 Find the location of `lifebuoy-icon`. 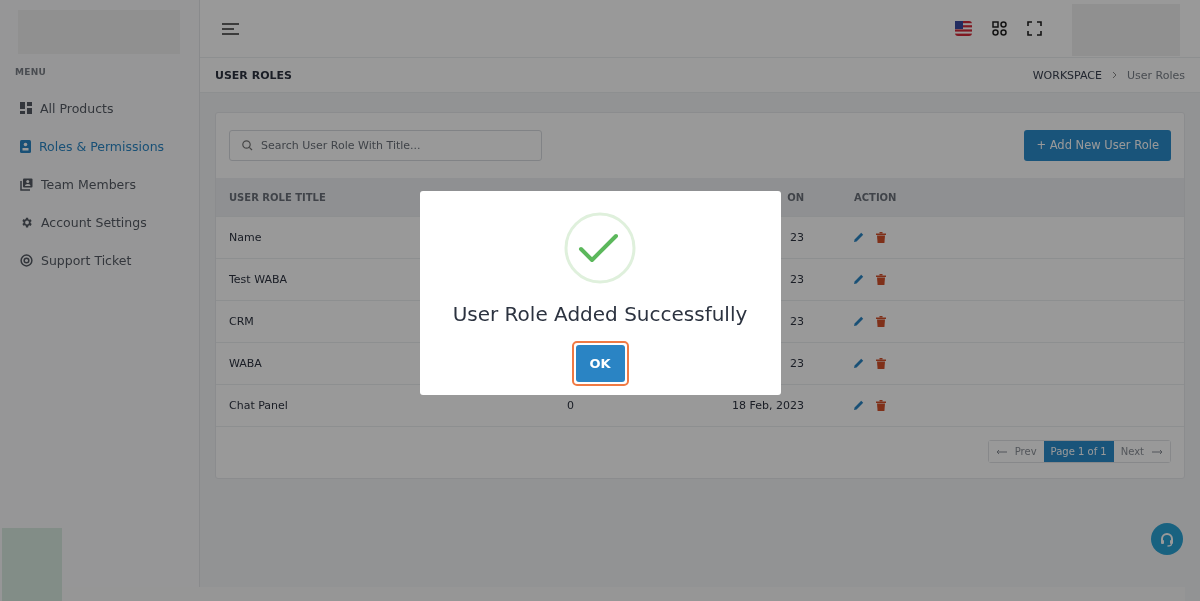

lifebuoy-icon is located at coordinates (26, 260).